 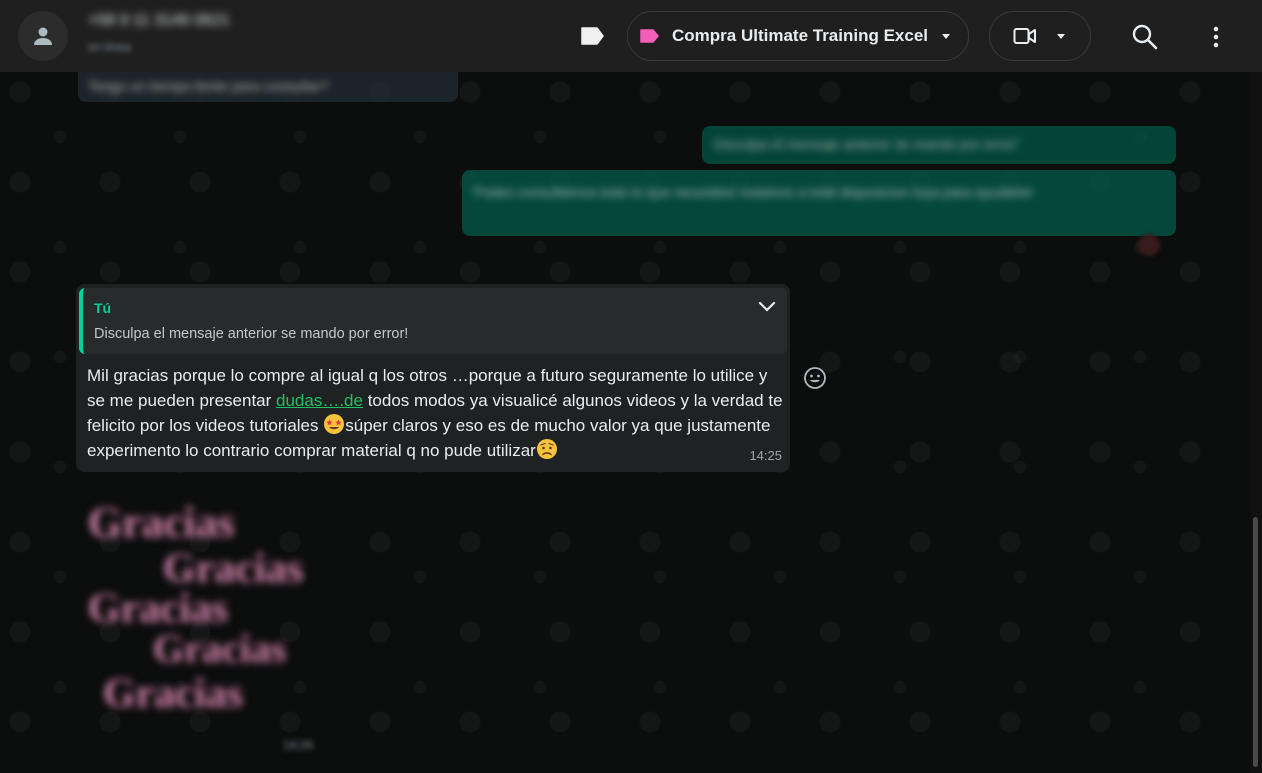 I want to click on label-dropdown: Compra Ultimate Training Excel, so click(x=798, y=36).